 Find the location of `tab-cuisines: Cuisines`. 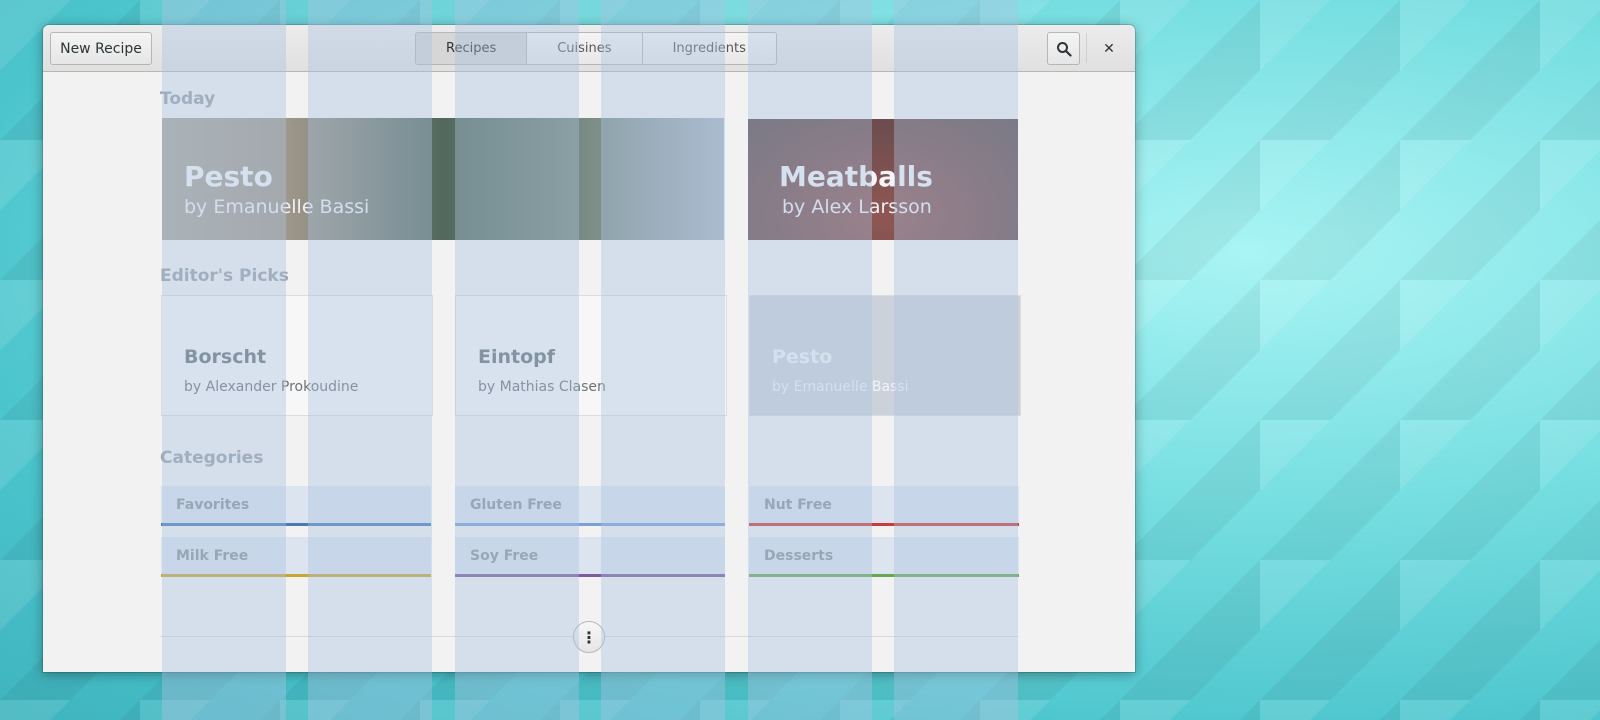

tab-cuisines: Cuisines is located at coordinates (585, 48).